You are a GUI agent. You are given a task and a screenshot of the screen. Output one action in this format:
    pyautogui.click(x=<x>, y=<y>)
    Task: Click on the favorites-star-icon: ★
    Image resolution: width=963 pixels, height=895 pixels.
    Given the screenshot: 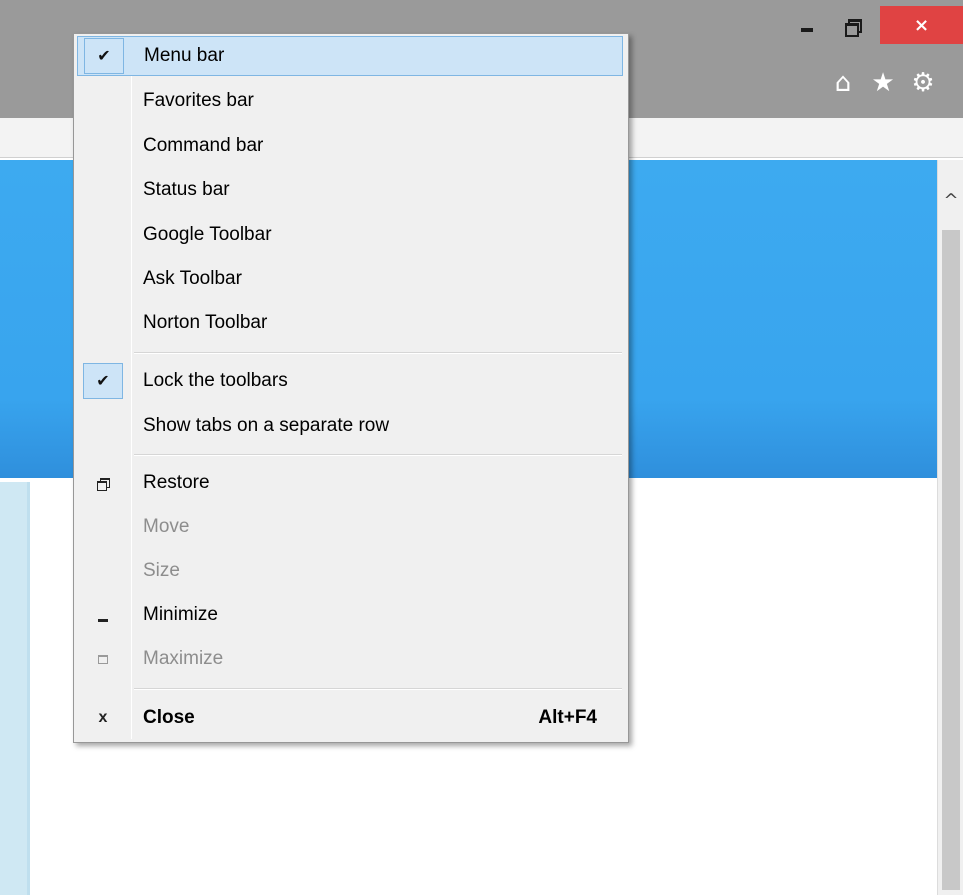 What is the action you would take?
    pyautogui.click(x=883, y=83)
    